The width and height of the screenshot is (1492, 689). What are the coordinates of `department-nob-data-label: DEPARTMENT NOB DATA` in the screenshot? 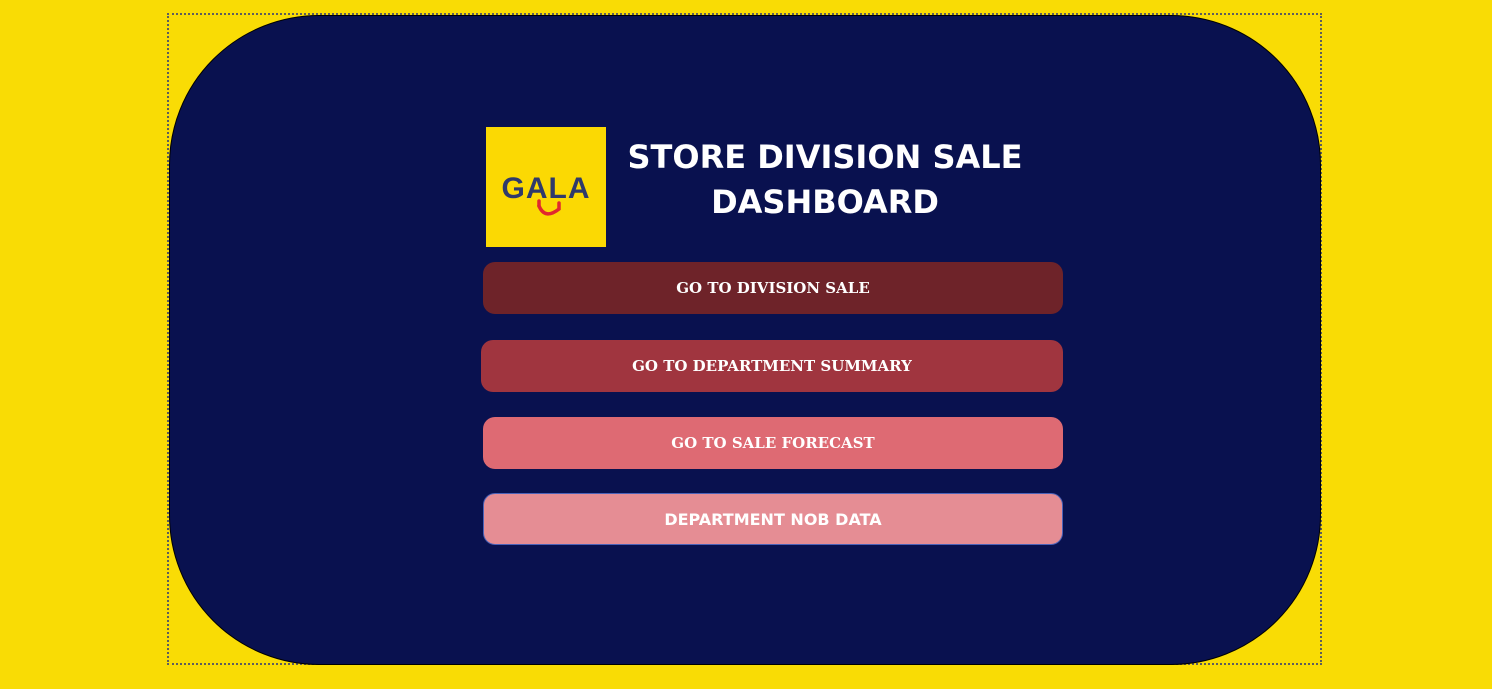 It's located at (773, 519).